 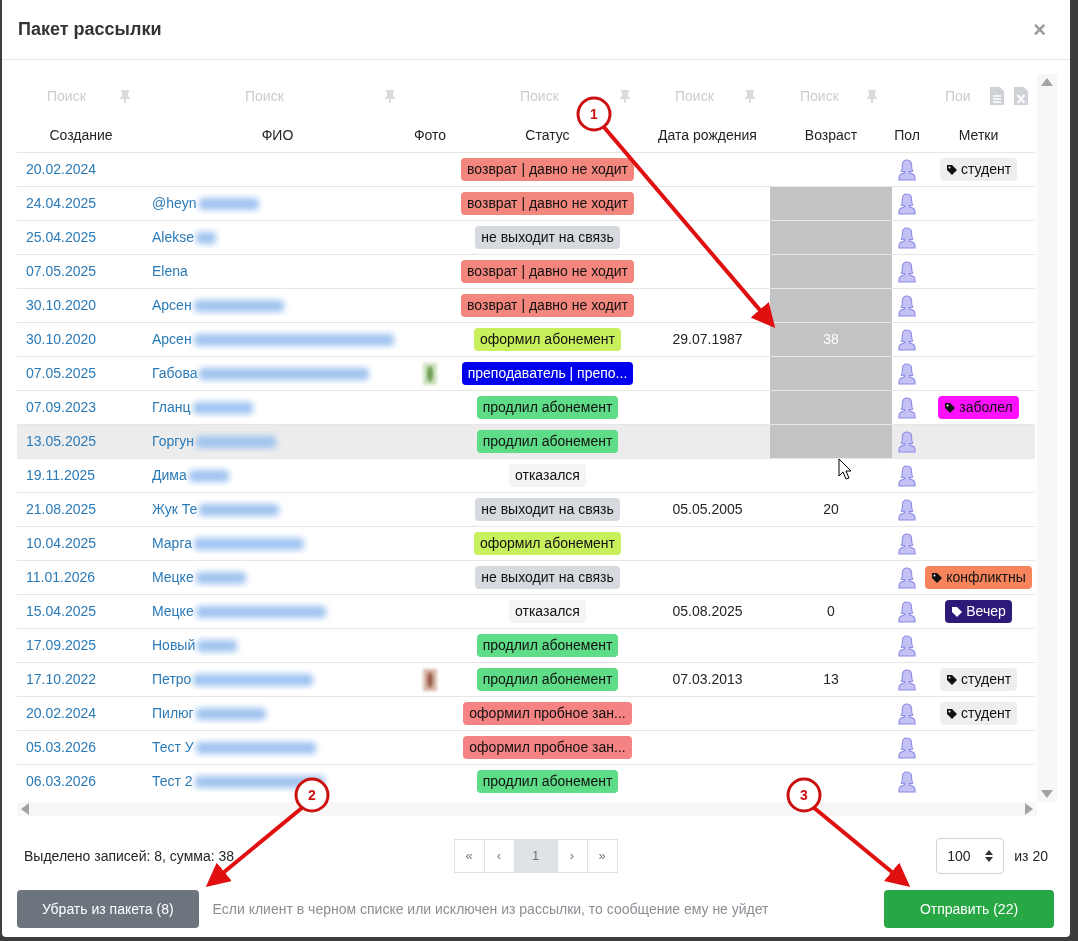 I want to click on scroll-down-icon, so click(x=1047, y=794).